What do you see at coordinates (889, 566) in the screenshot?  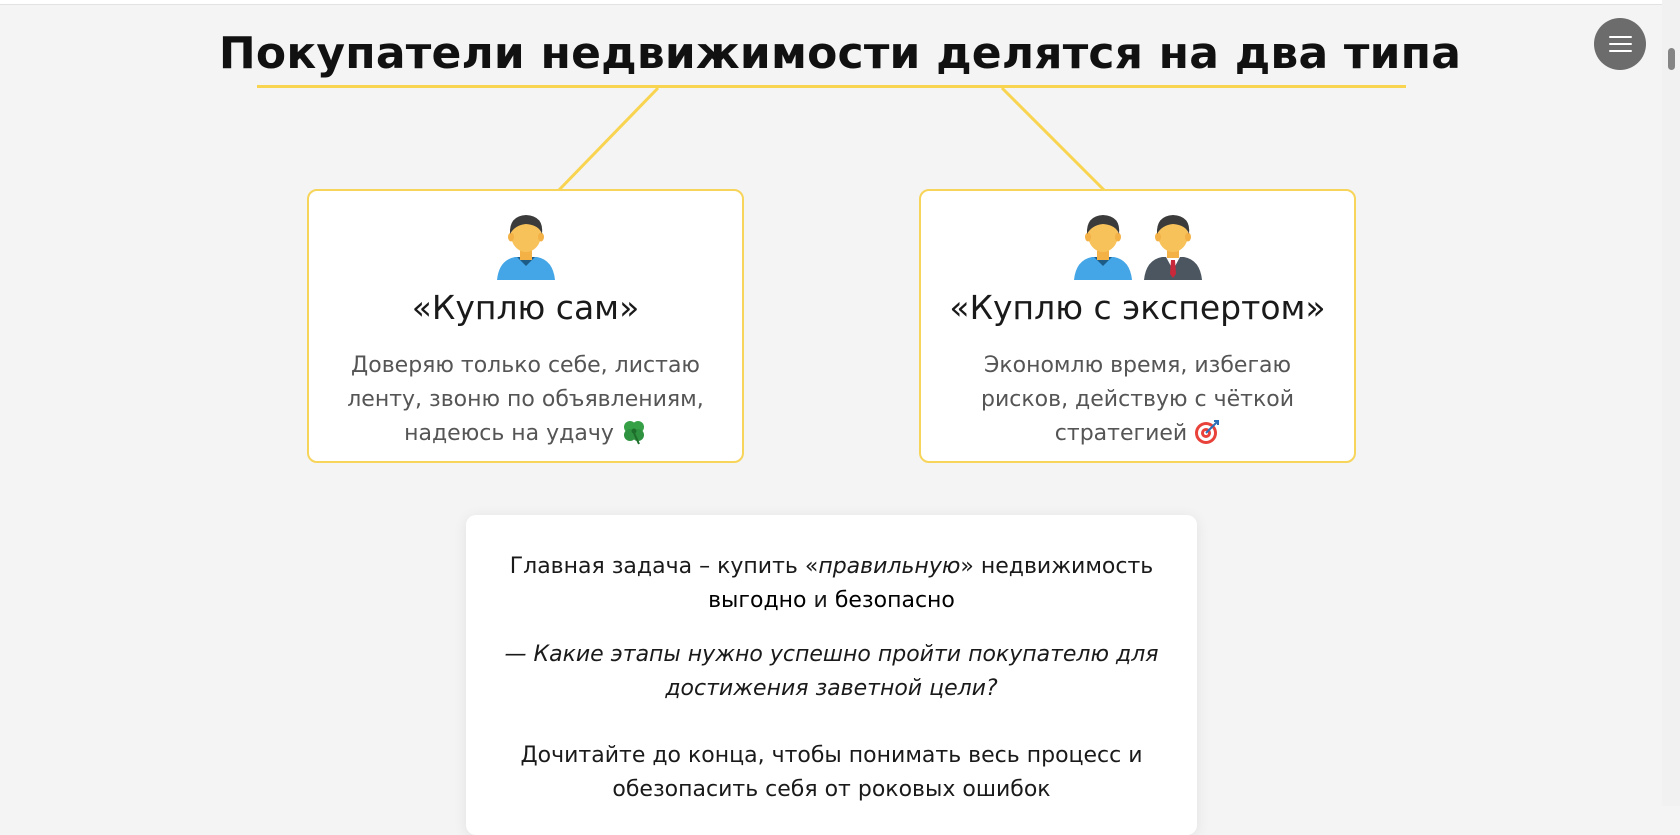 I see `italic-word: правильную` at bounding box center [889, 566].